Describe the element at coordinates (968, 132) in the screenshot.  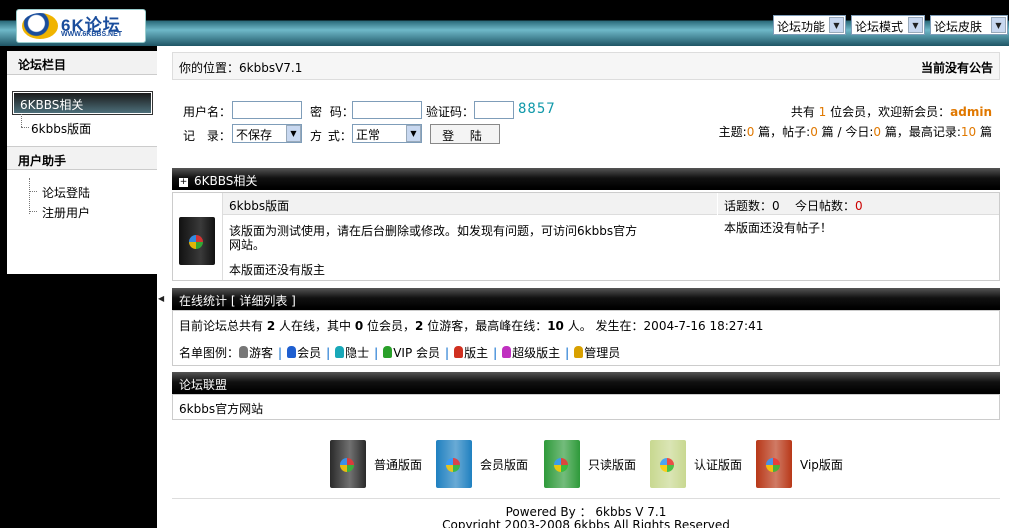
I see `record-count: 10` at that location.